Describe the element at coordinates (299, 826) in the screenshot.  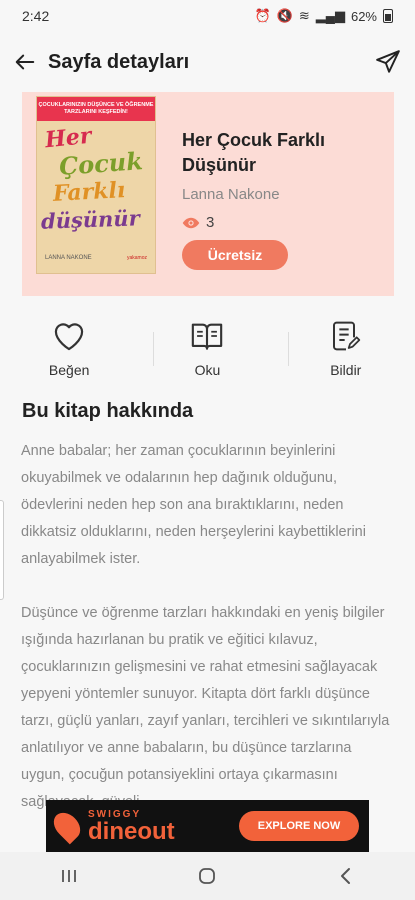
I see `ad-explore-button: EXPLORE NOW` at that location.